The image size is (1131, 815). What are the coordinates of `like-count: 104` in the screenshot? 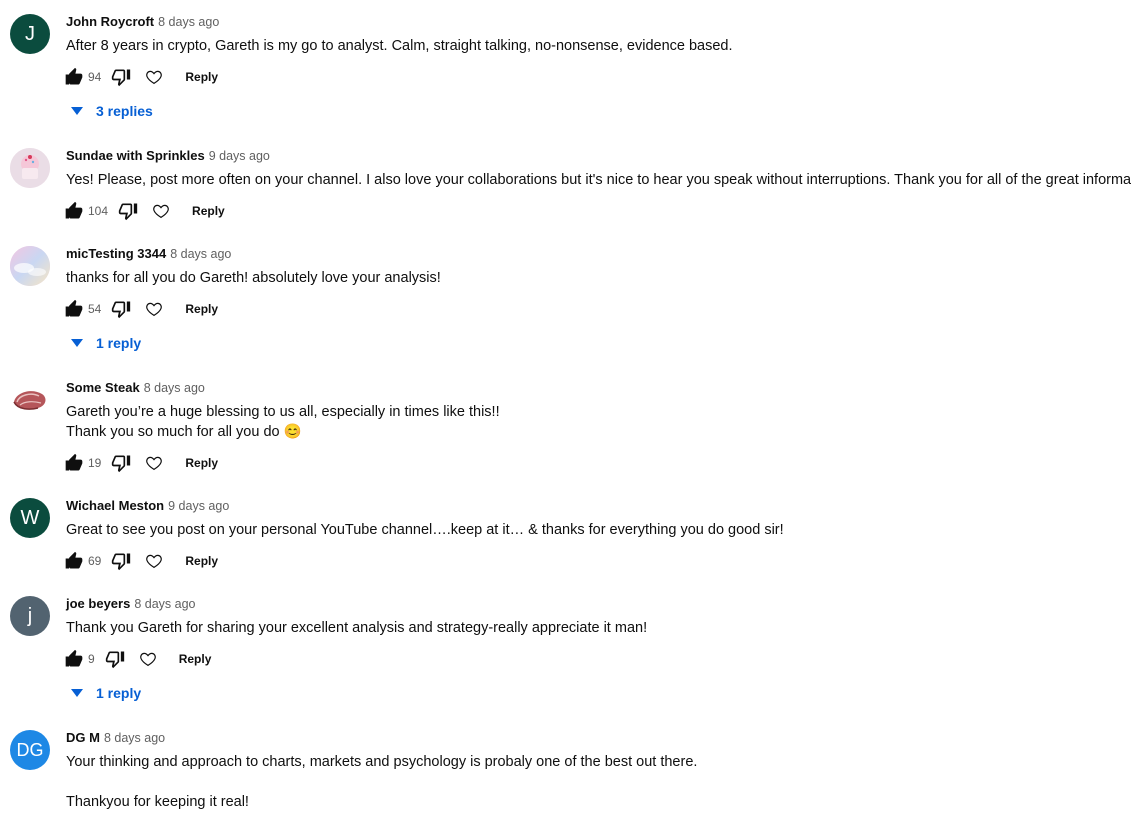 It's located at (98, 211).